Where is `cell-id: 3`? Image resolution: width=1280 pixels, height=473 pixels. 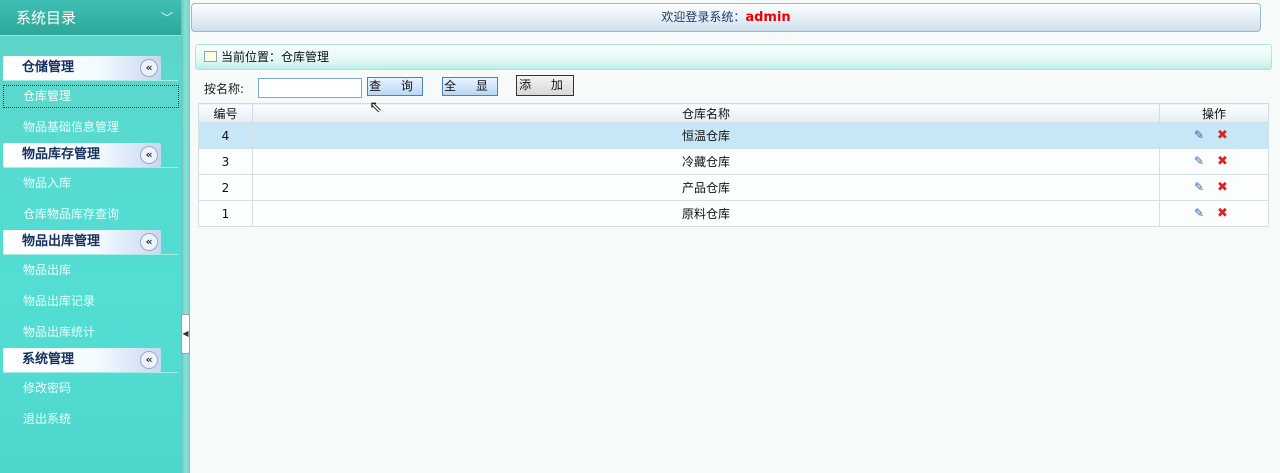
cell-id: 3 is located at coordinates (225, 161).